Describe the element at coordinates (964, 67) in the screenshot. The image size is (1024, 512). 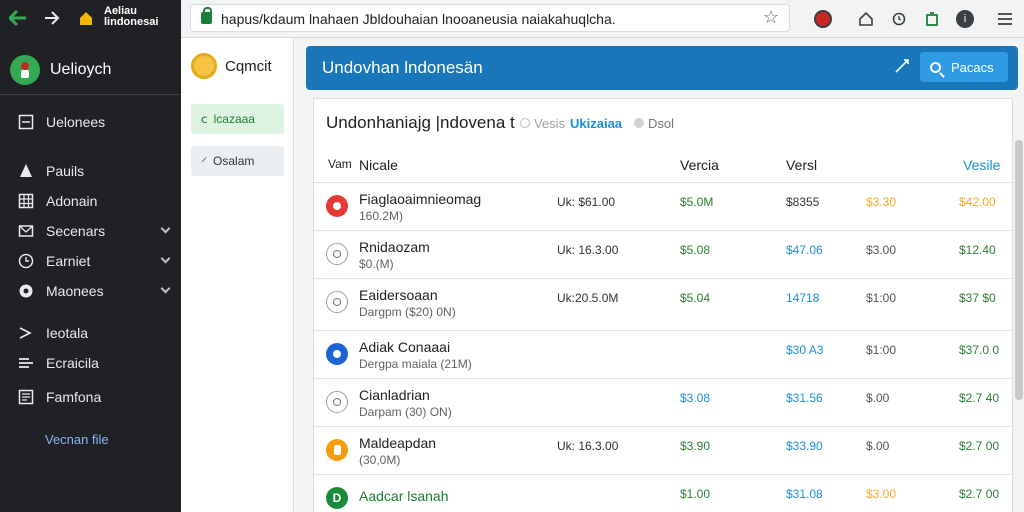
I see `search-button: Pacacs` at that location.